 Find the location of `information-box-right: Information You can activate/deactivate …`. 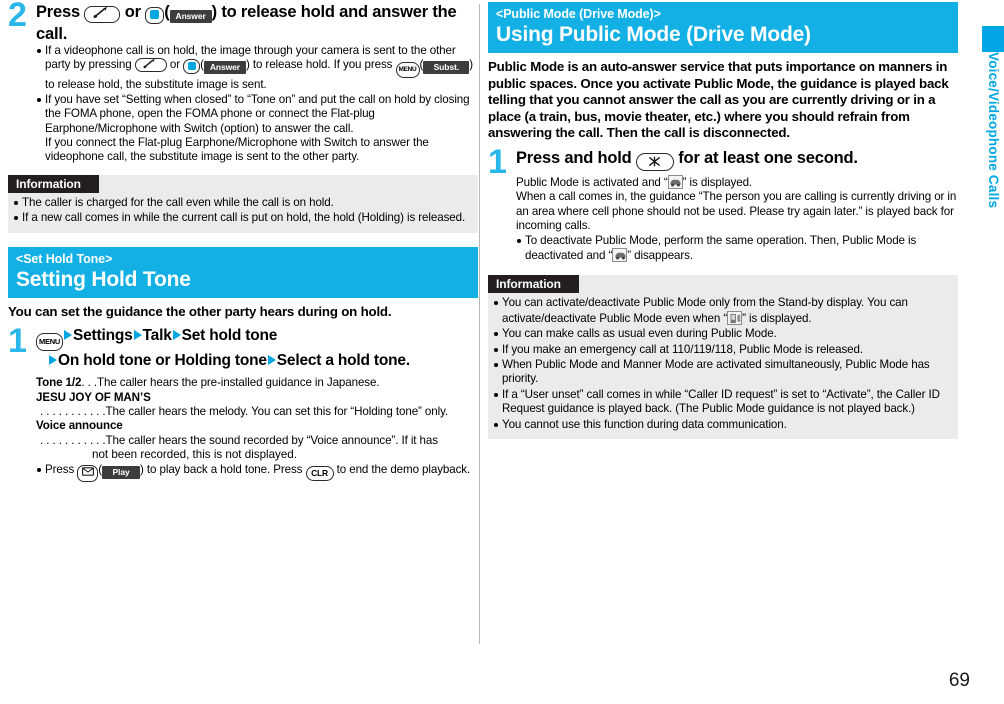

information-box-right: Information You can activate/deactivate … is located at coordinates (723, 357).